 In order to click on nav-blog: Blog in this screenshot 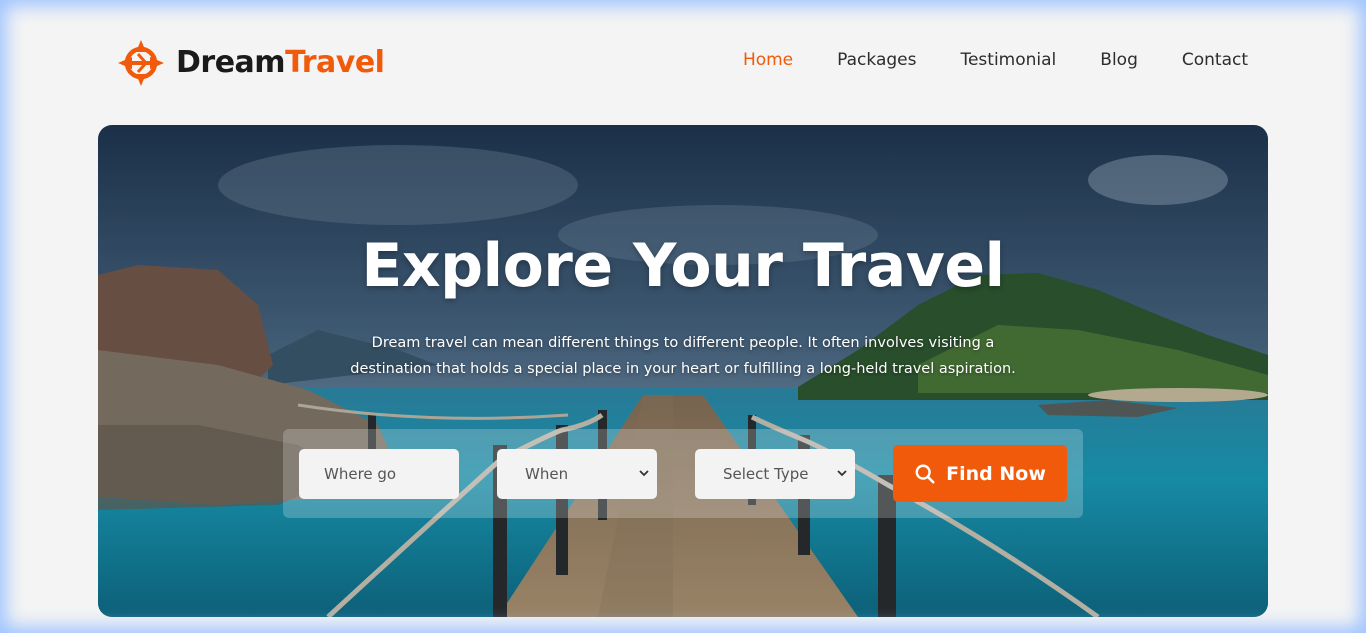, I will do `click(1119, 60)`.